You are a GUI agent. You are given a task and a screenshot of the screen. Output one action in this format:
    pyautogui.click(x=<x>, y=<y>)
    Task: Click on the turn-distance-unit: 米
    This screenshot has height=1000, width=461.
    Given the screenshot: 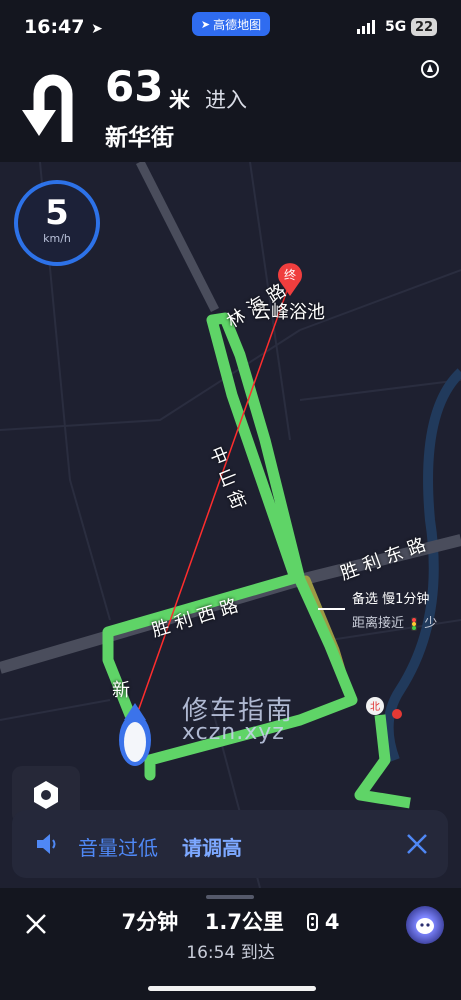 What is the action you would take?
    pyautogui.click(x=179, y=100)
    